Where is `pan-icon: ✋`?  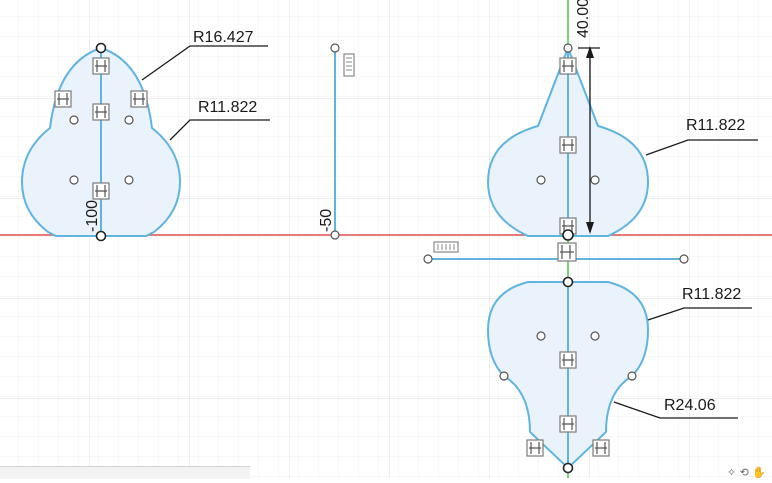
pan-icon: ✋ is located at coordinates (759, 472).